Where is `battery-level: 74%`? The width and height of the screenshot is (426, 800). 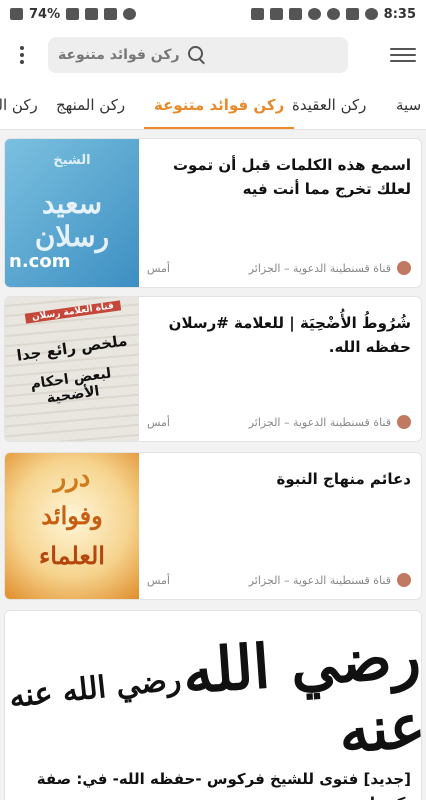 battery-level: 74% is located at coordinates (45, 14).